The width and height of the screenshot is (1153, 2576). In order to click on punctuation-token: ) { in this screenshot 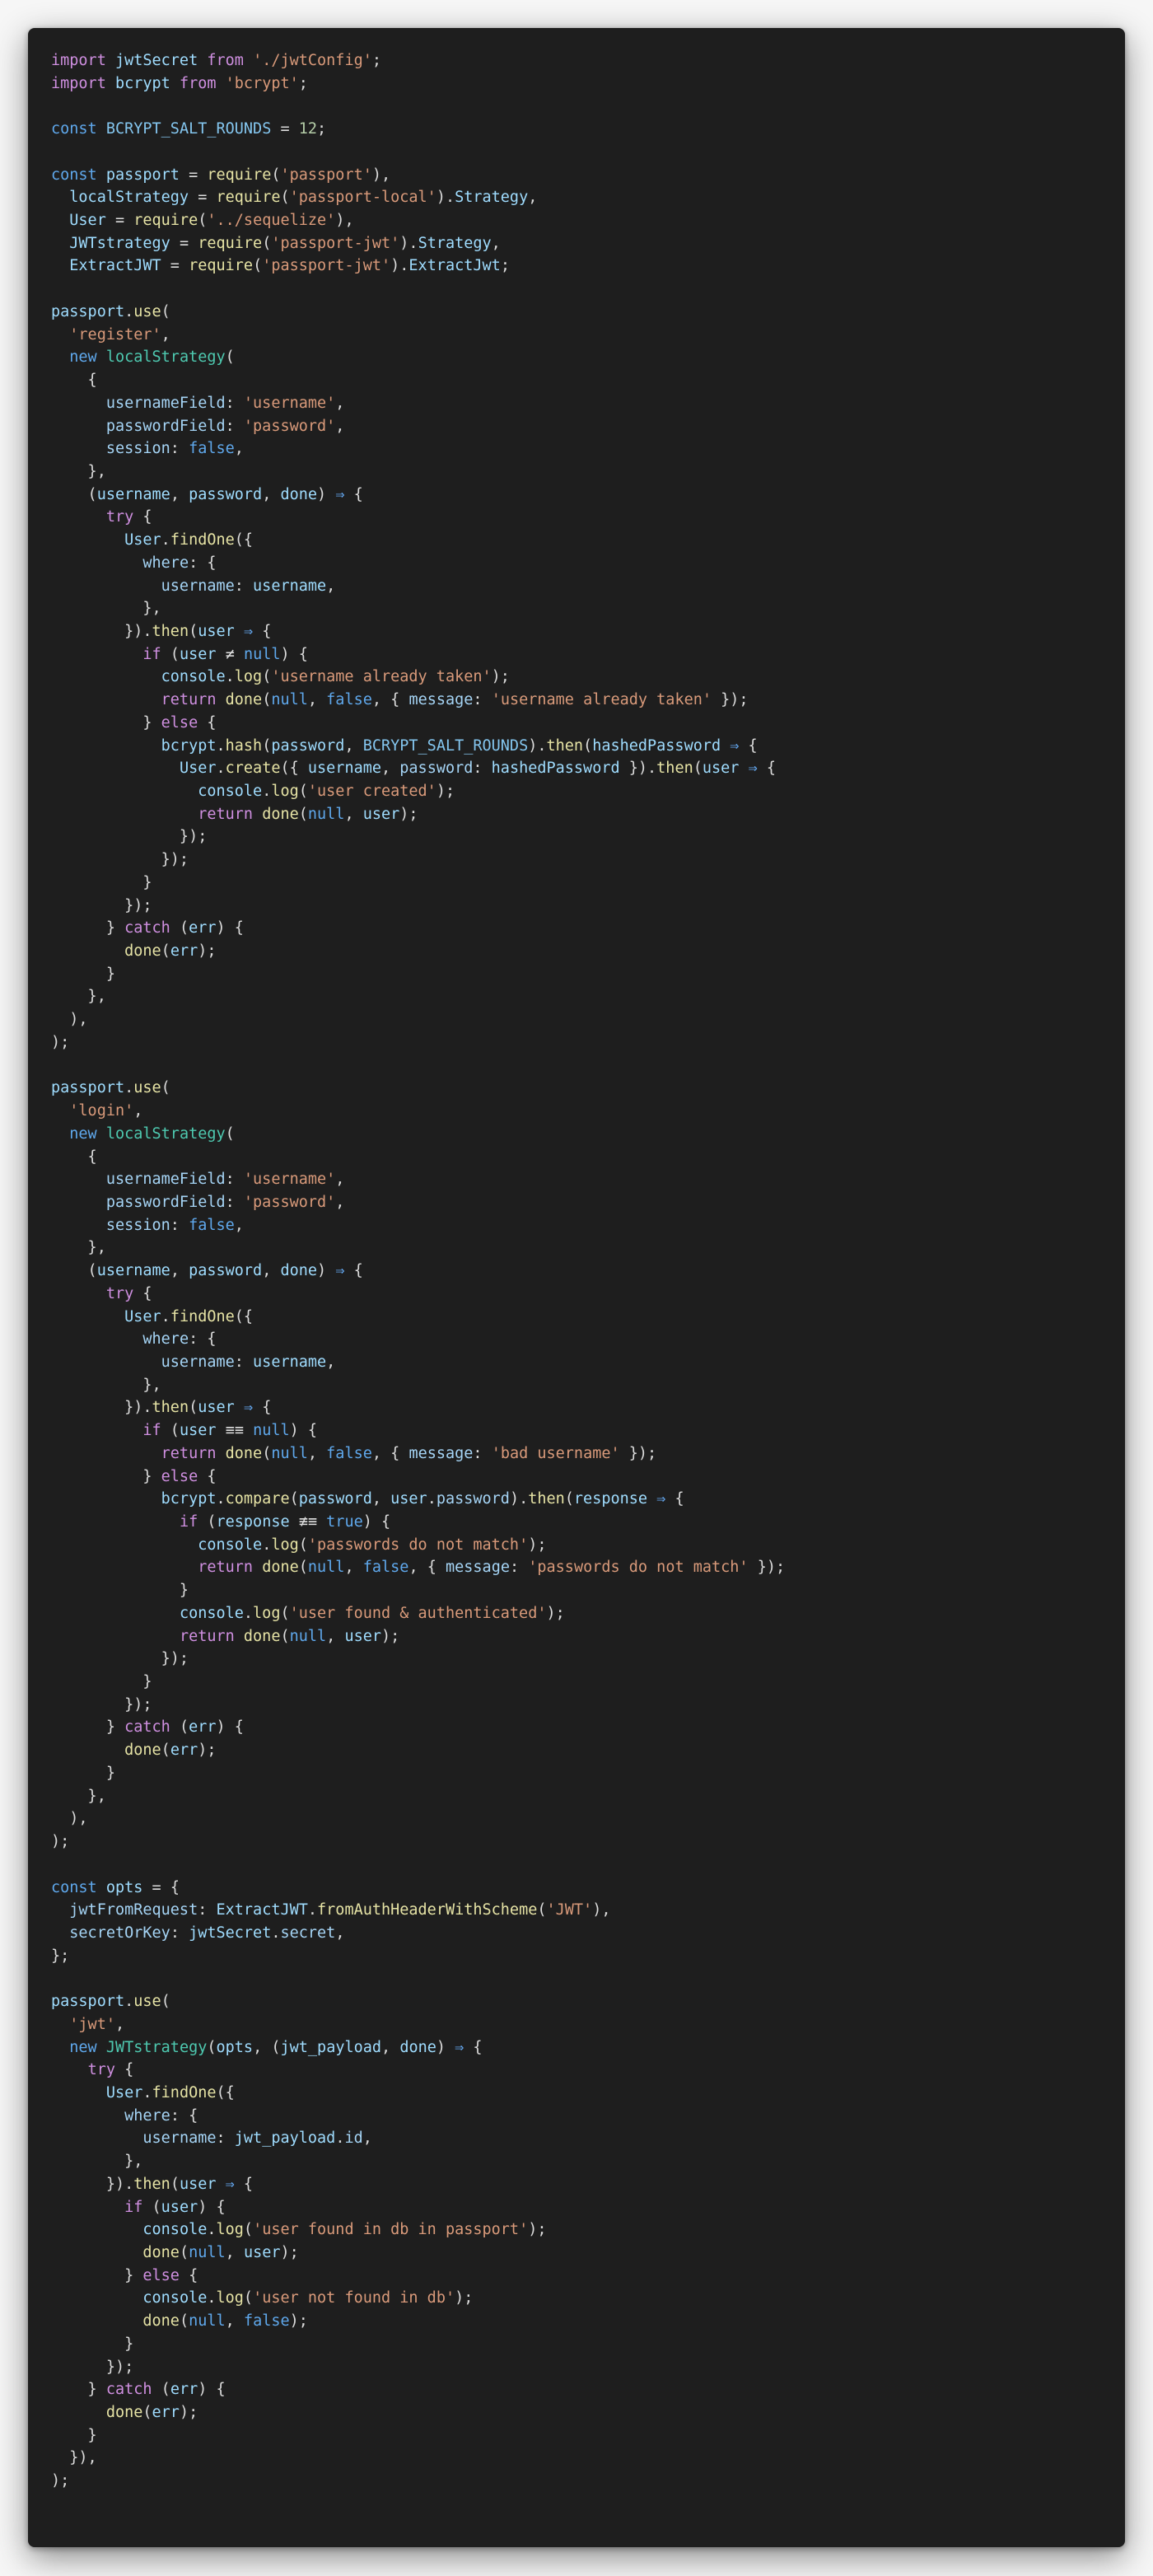, I will do `click(376, 1522)`.